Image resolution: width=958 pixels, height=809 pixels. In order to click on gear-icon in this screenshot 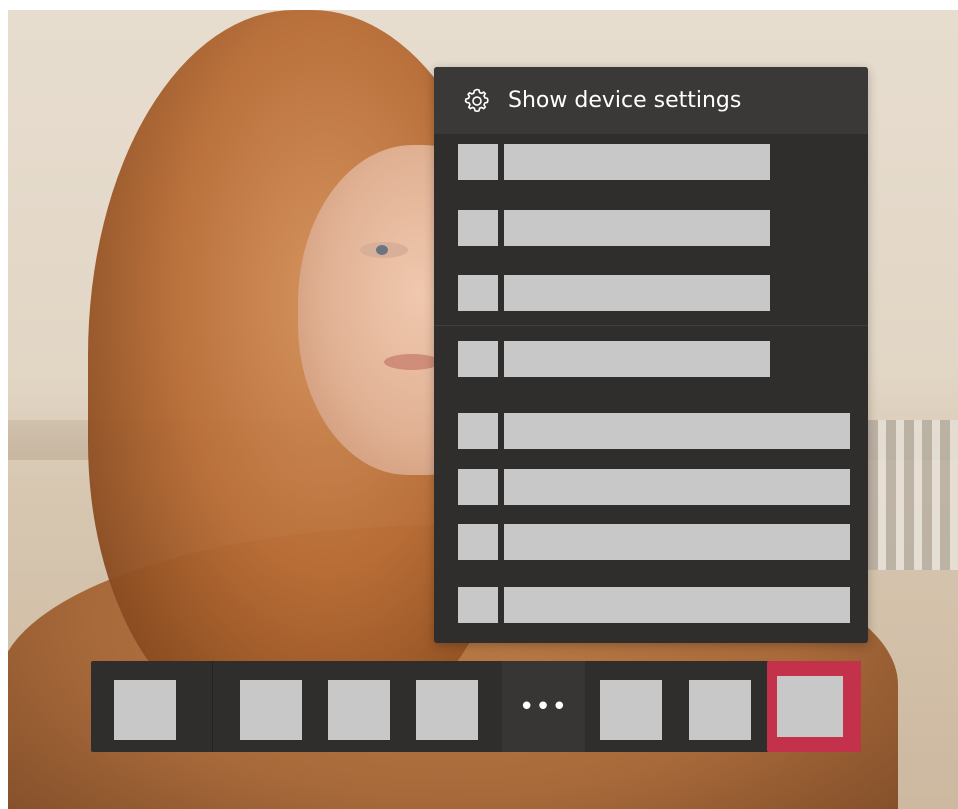, I will do `click(477, 101)`.